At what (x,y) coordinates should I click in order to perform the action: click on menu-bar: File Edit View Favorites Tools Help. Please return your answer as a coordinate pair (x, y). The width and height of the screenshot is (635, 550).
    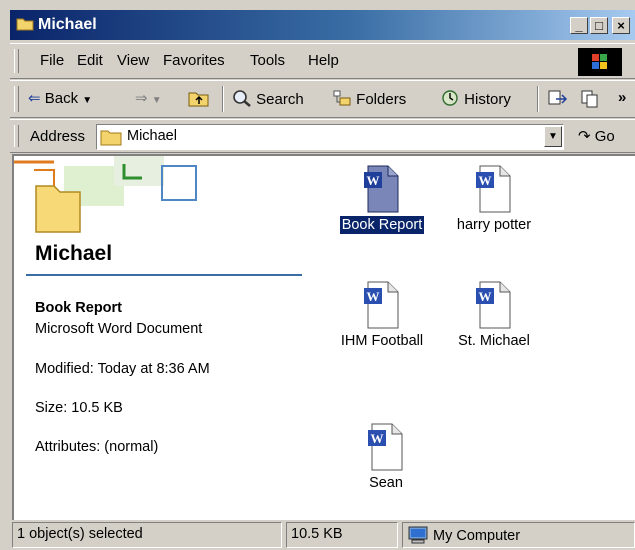
    Looking at the image, I should click on (322, 61).